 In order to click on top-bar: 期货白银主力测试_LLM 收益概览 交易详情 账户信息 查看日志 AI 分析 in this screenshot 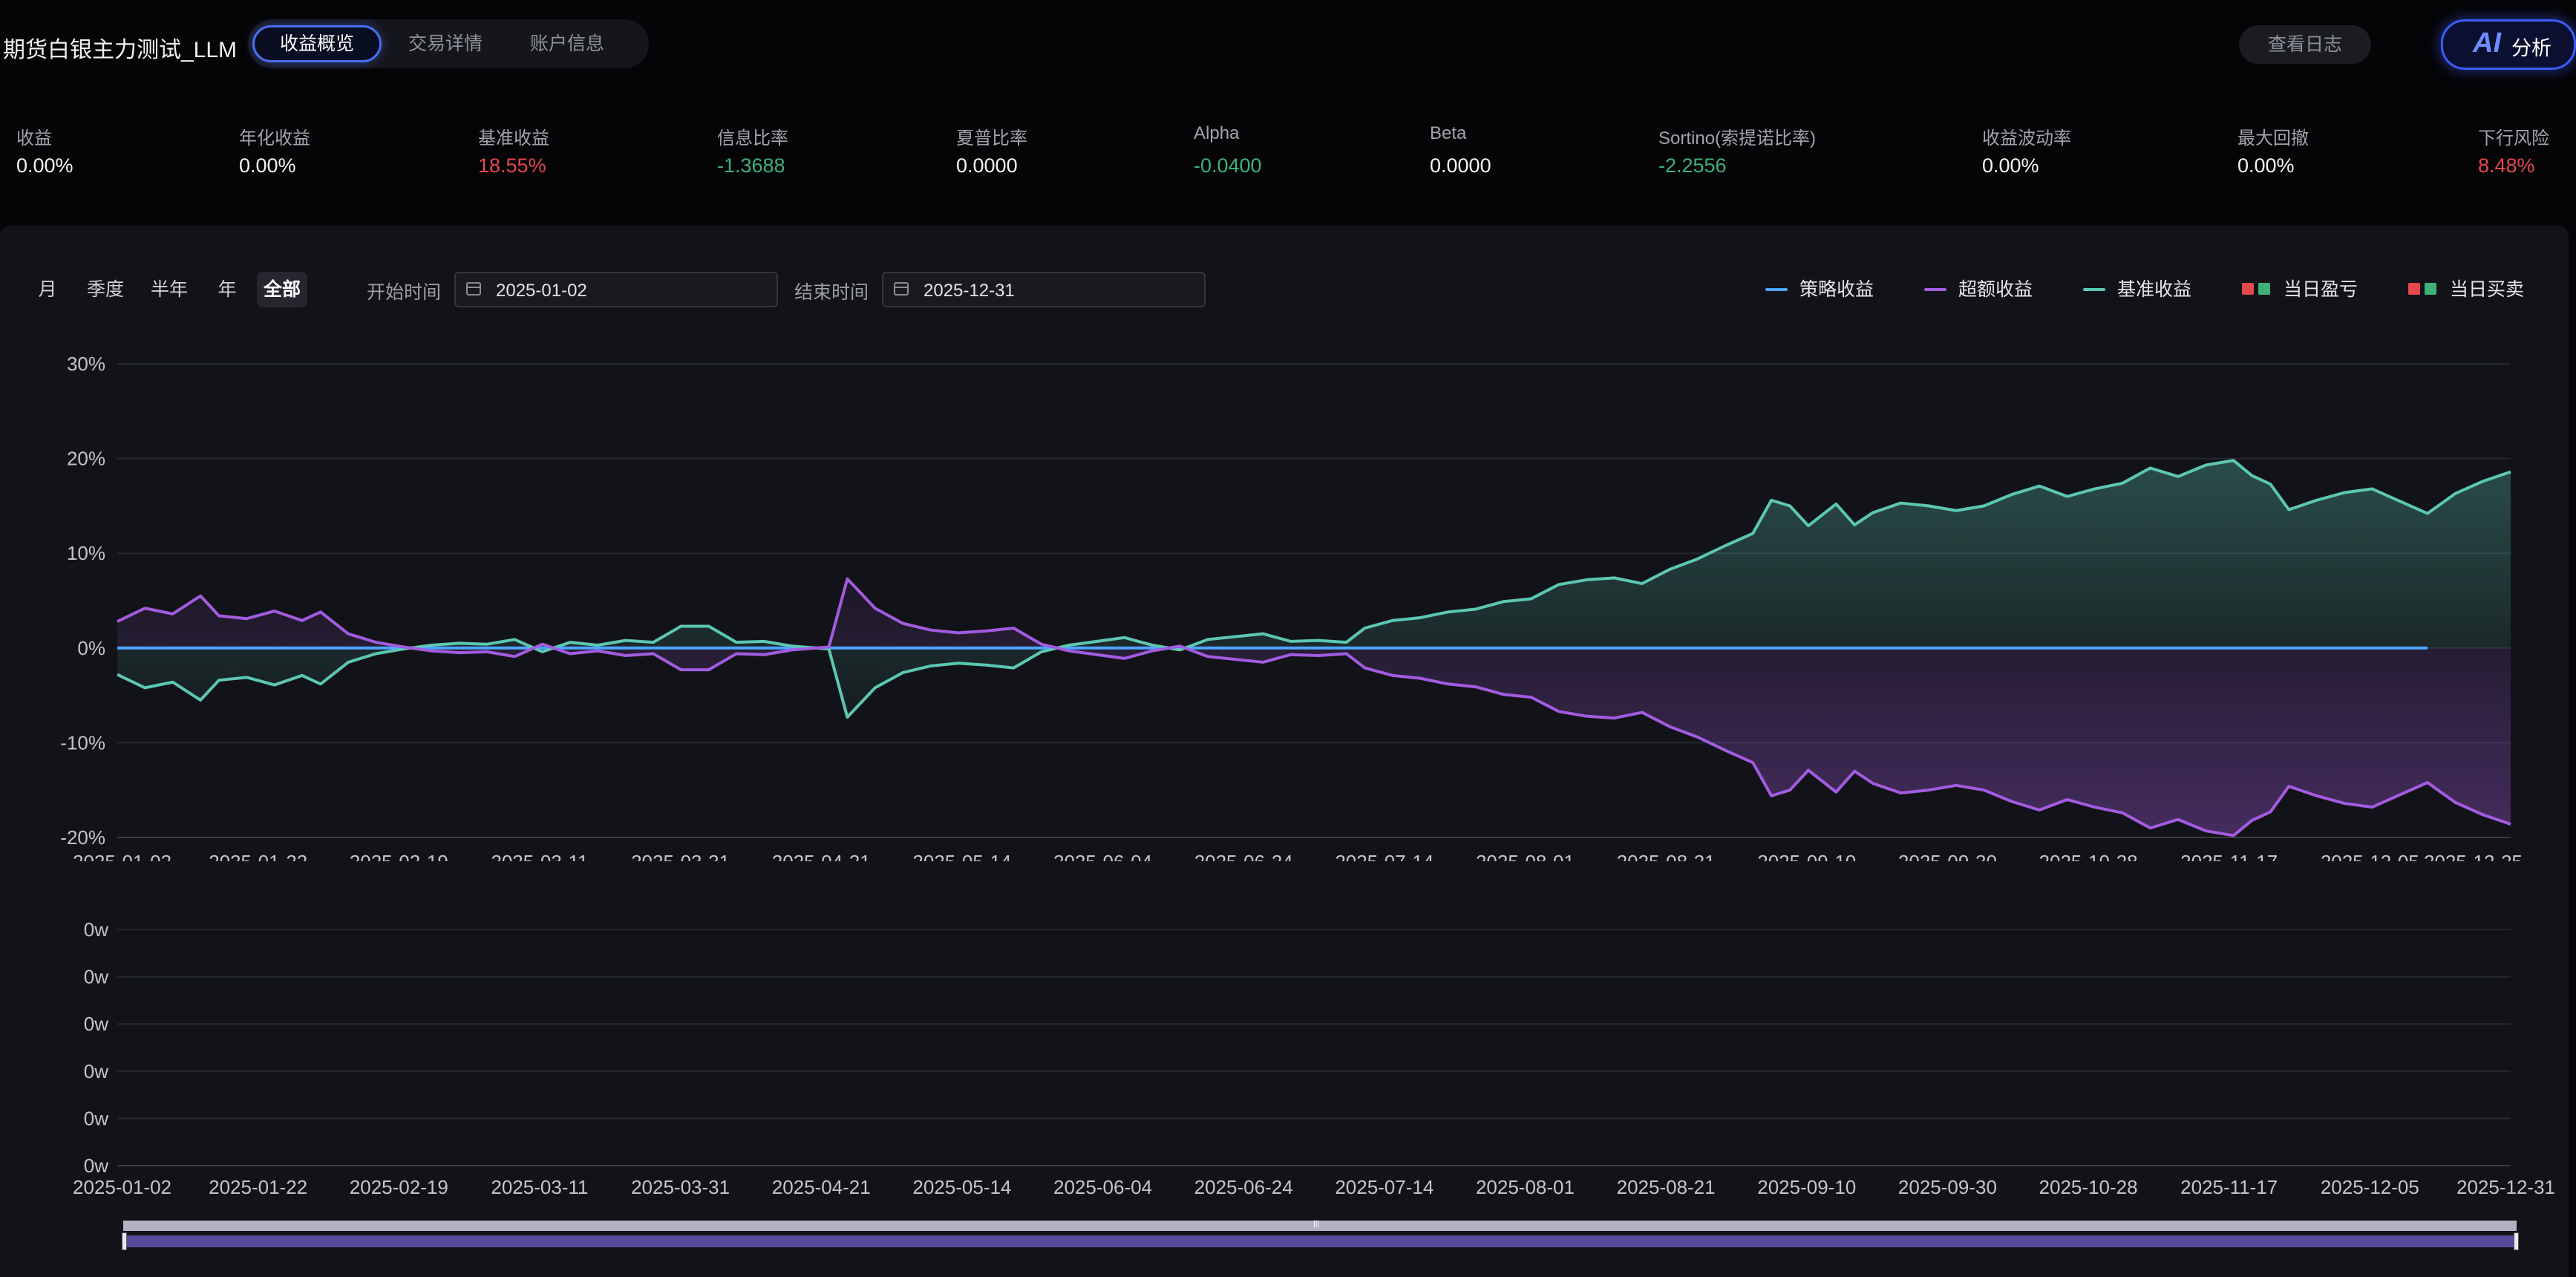, I will do `click(1288, 48)`.